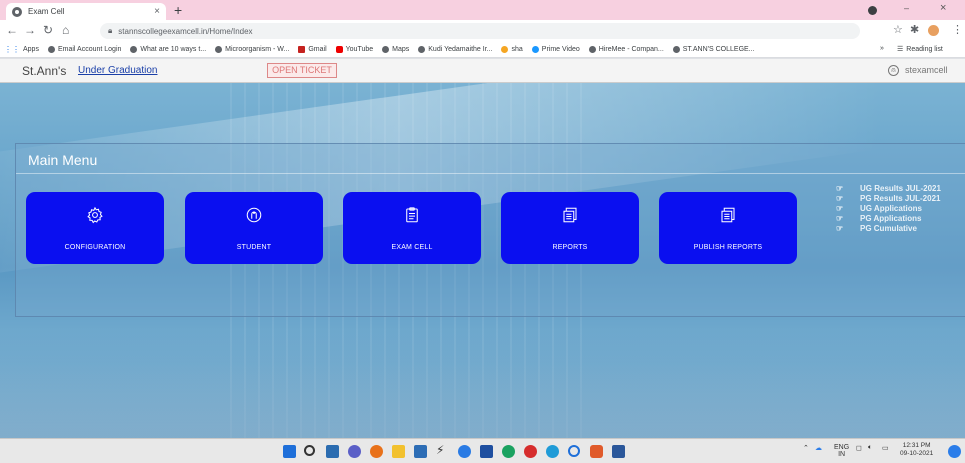  Describe the element at coordinates (954, 451) in the screenshot. I see `notifications-icon` at that location.